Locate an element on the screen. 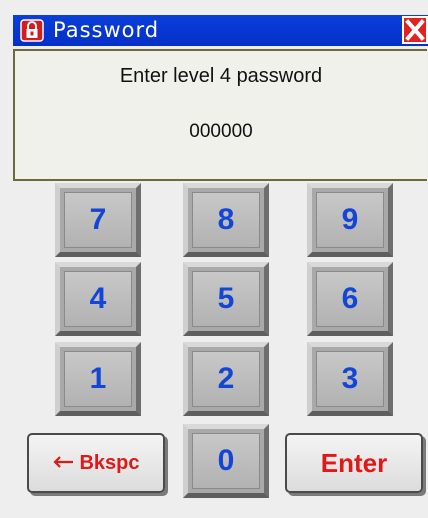 This screenshot has height=518, width=428. key-4-label: 4 is located at coordinates (98, 299).